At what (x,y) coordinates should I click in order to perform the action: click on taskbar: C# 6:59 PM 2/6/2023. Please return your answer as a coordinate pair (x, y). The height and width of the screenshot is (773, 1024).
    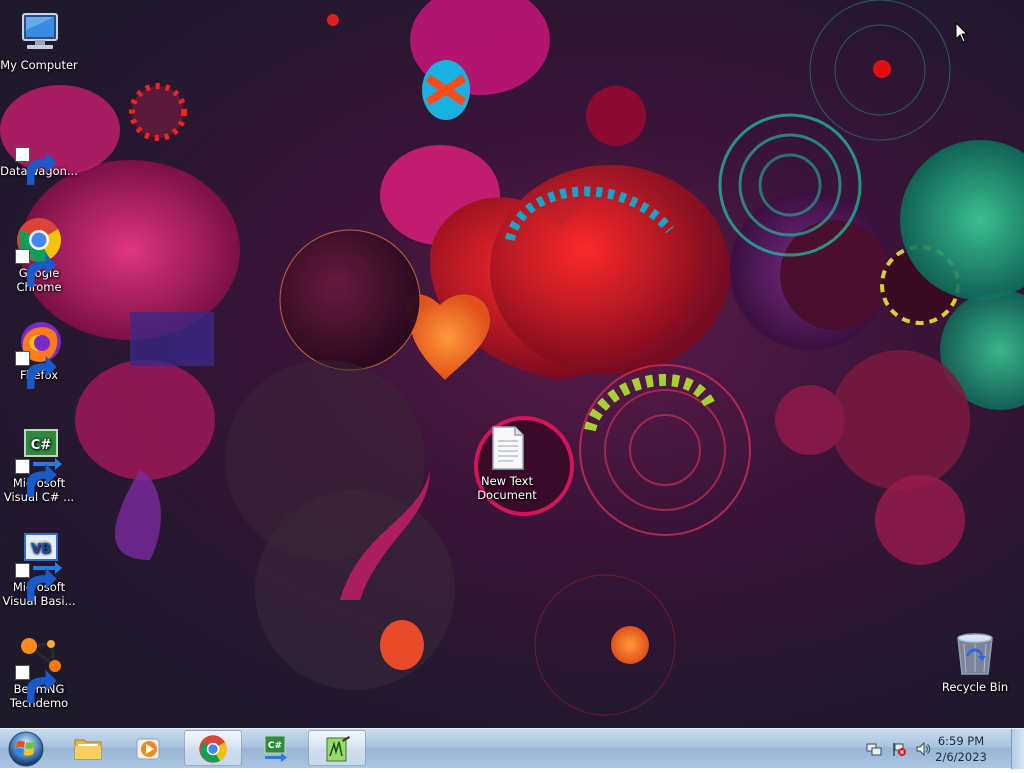
    Looking at the image, I should click on (512, 748).